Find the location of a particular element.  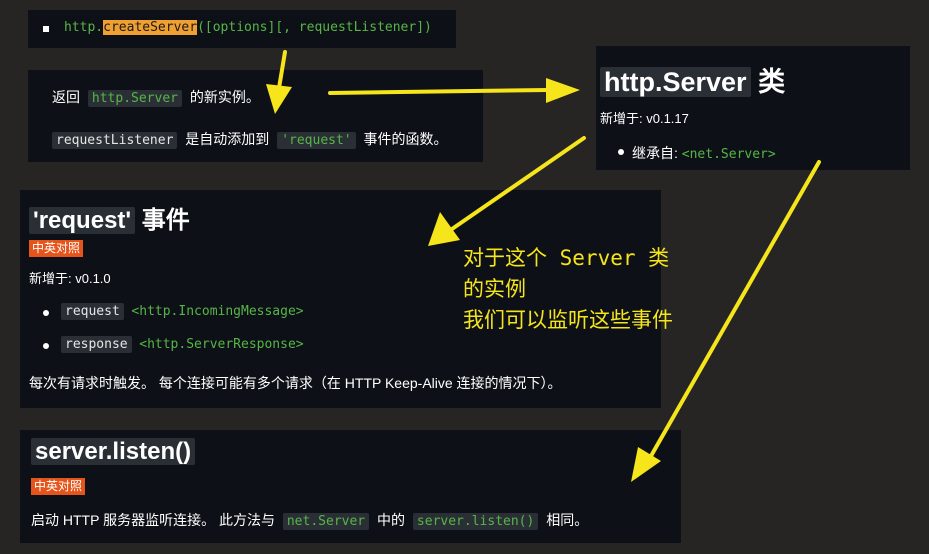

param-type-link: <http.ServerResponse> is located at coordinates (221, 344).